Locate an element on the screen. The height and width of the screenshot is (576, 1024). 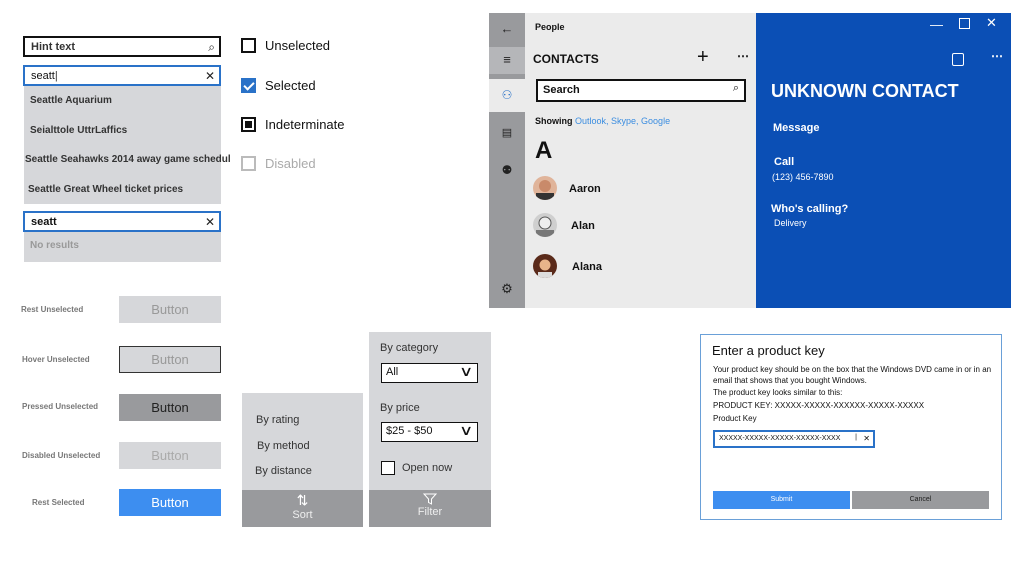
indeterminate-icon is located at coordinates (248, 124).